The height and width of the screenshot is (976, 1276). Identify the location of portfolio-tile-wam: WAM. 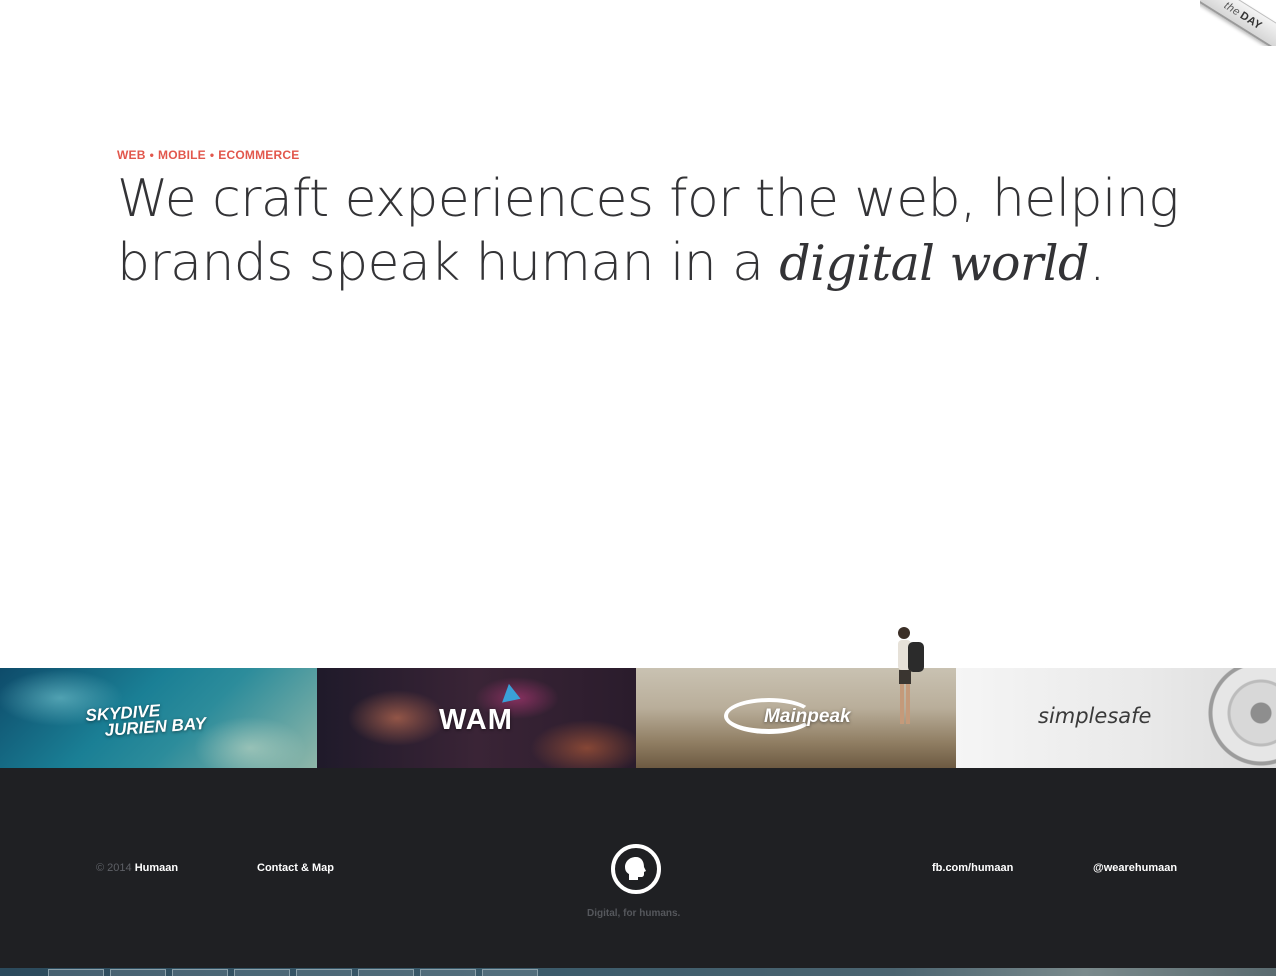
(476, 718).